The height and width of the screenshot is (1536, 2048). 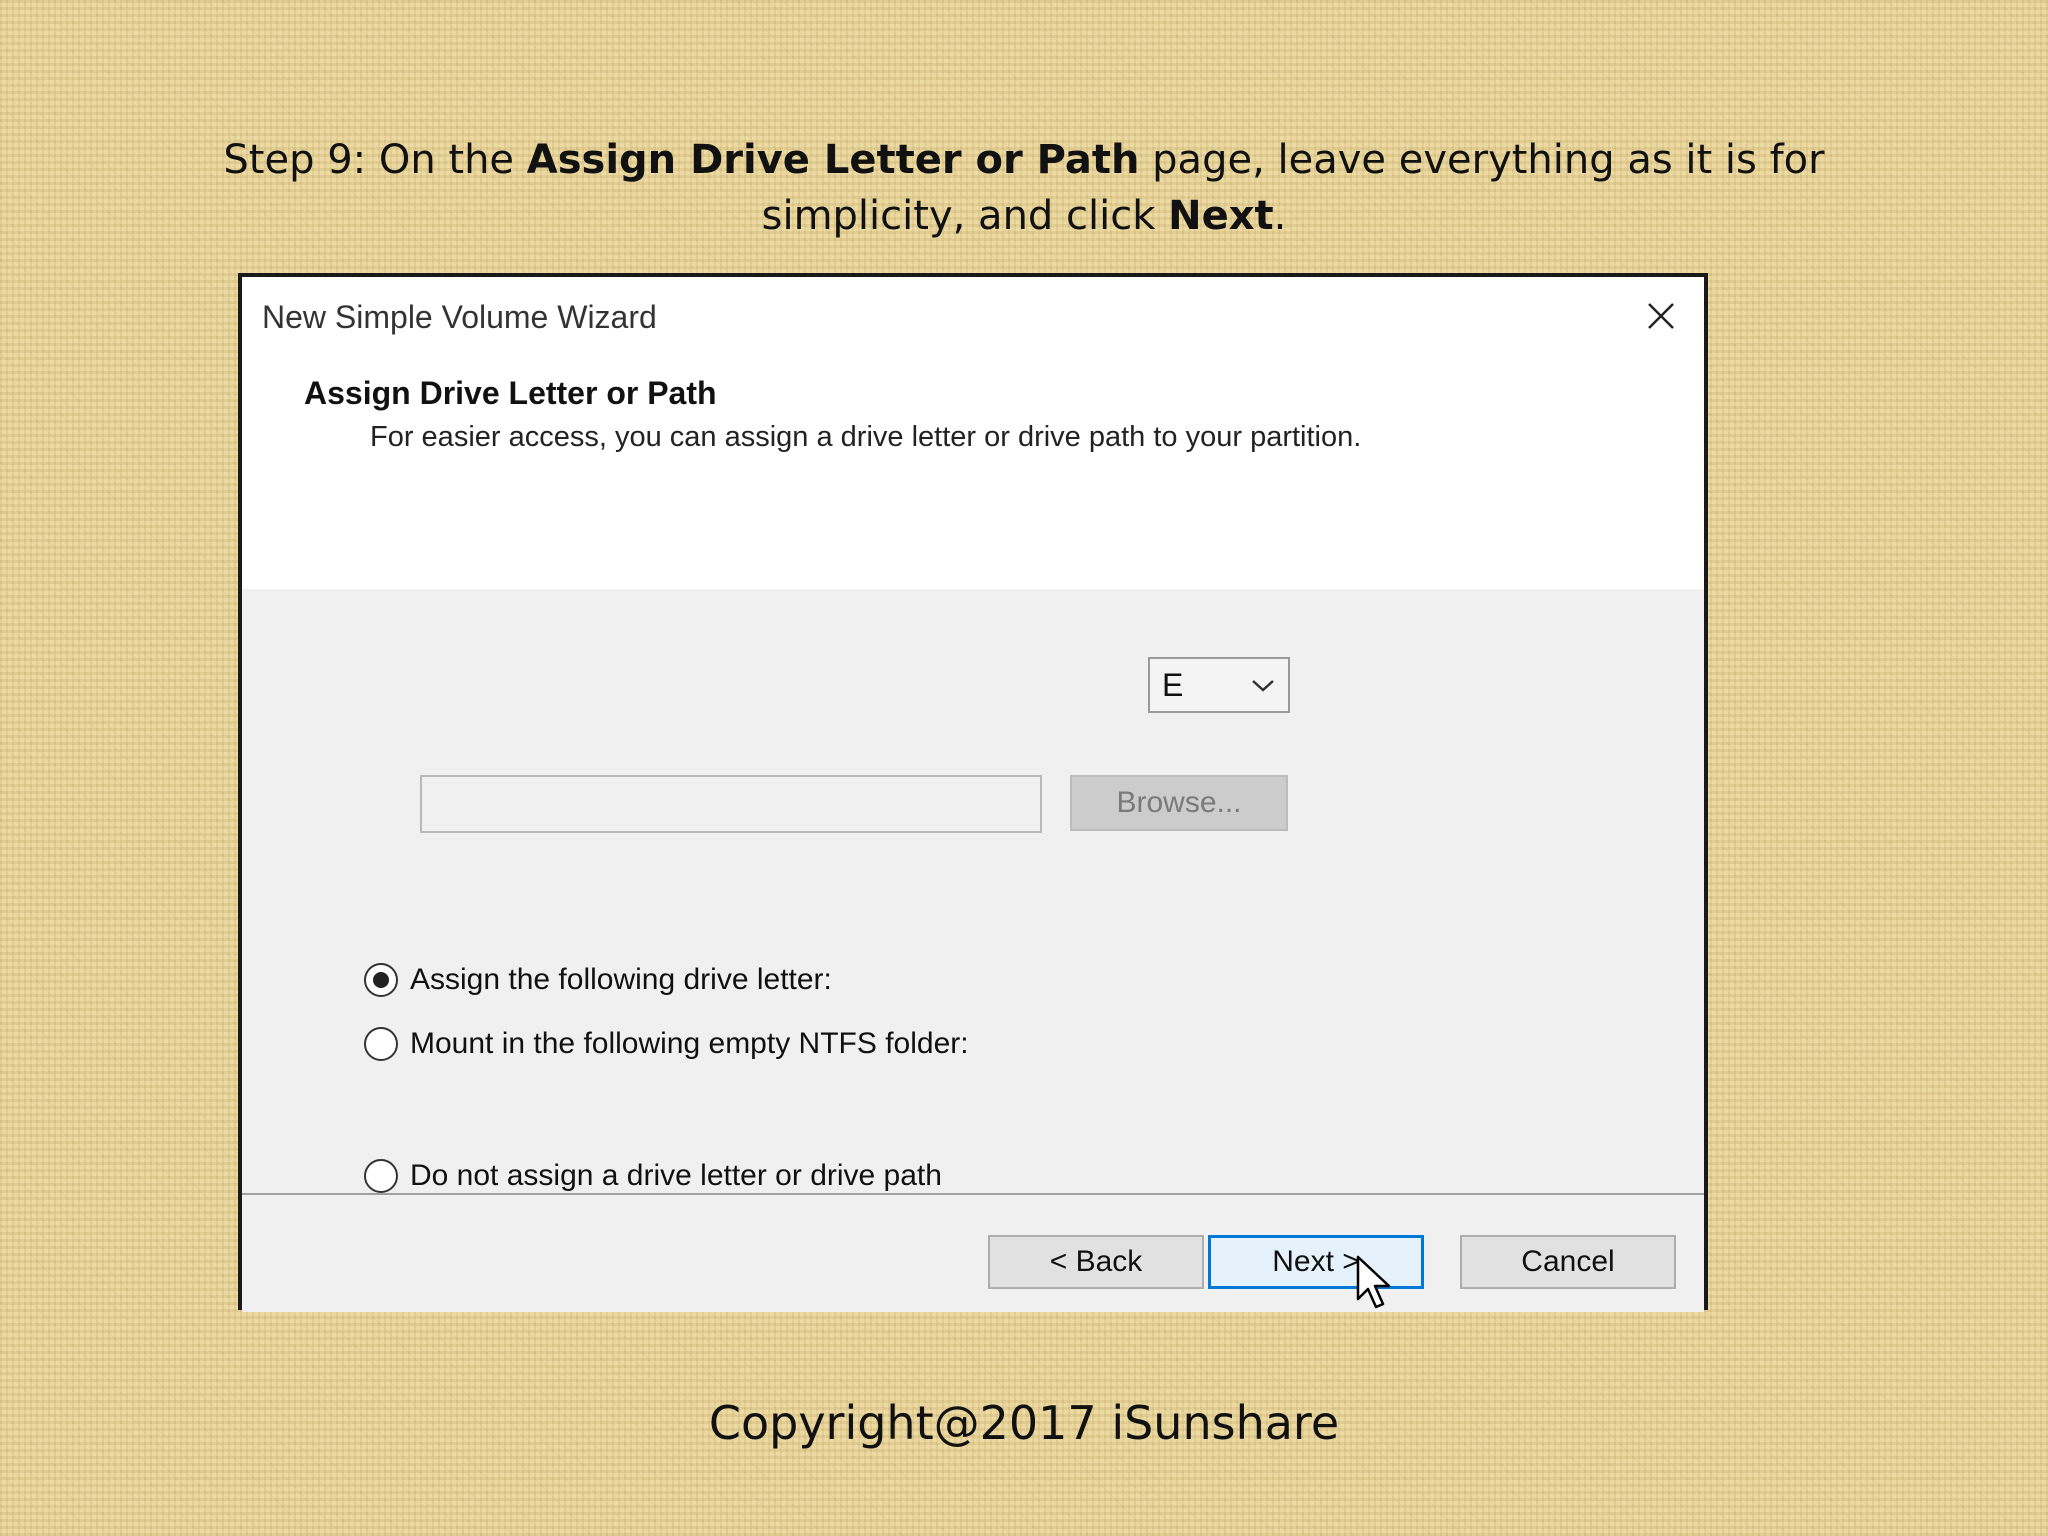 What do you see at coordinates (1024, 1423) in the screenshot?
I see `copyright-text: Copyright@2017 iSunshare` at bounding box center [1024, 1423].